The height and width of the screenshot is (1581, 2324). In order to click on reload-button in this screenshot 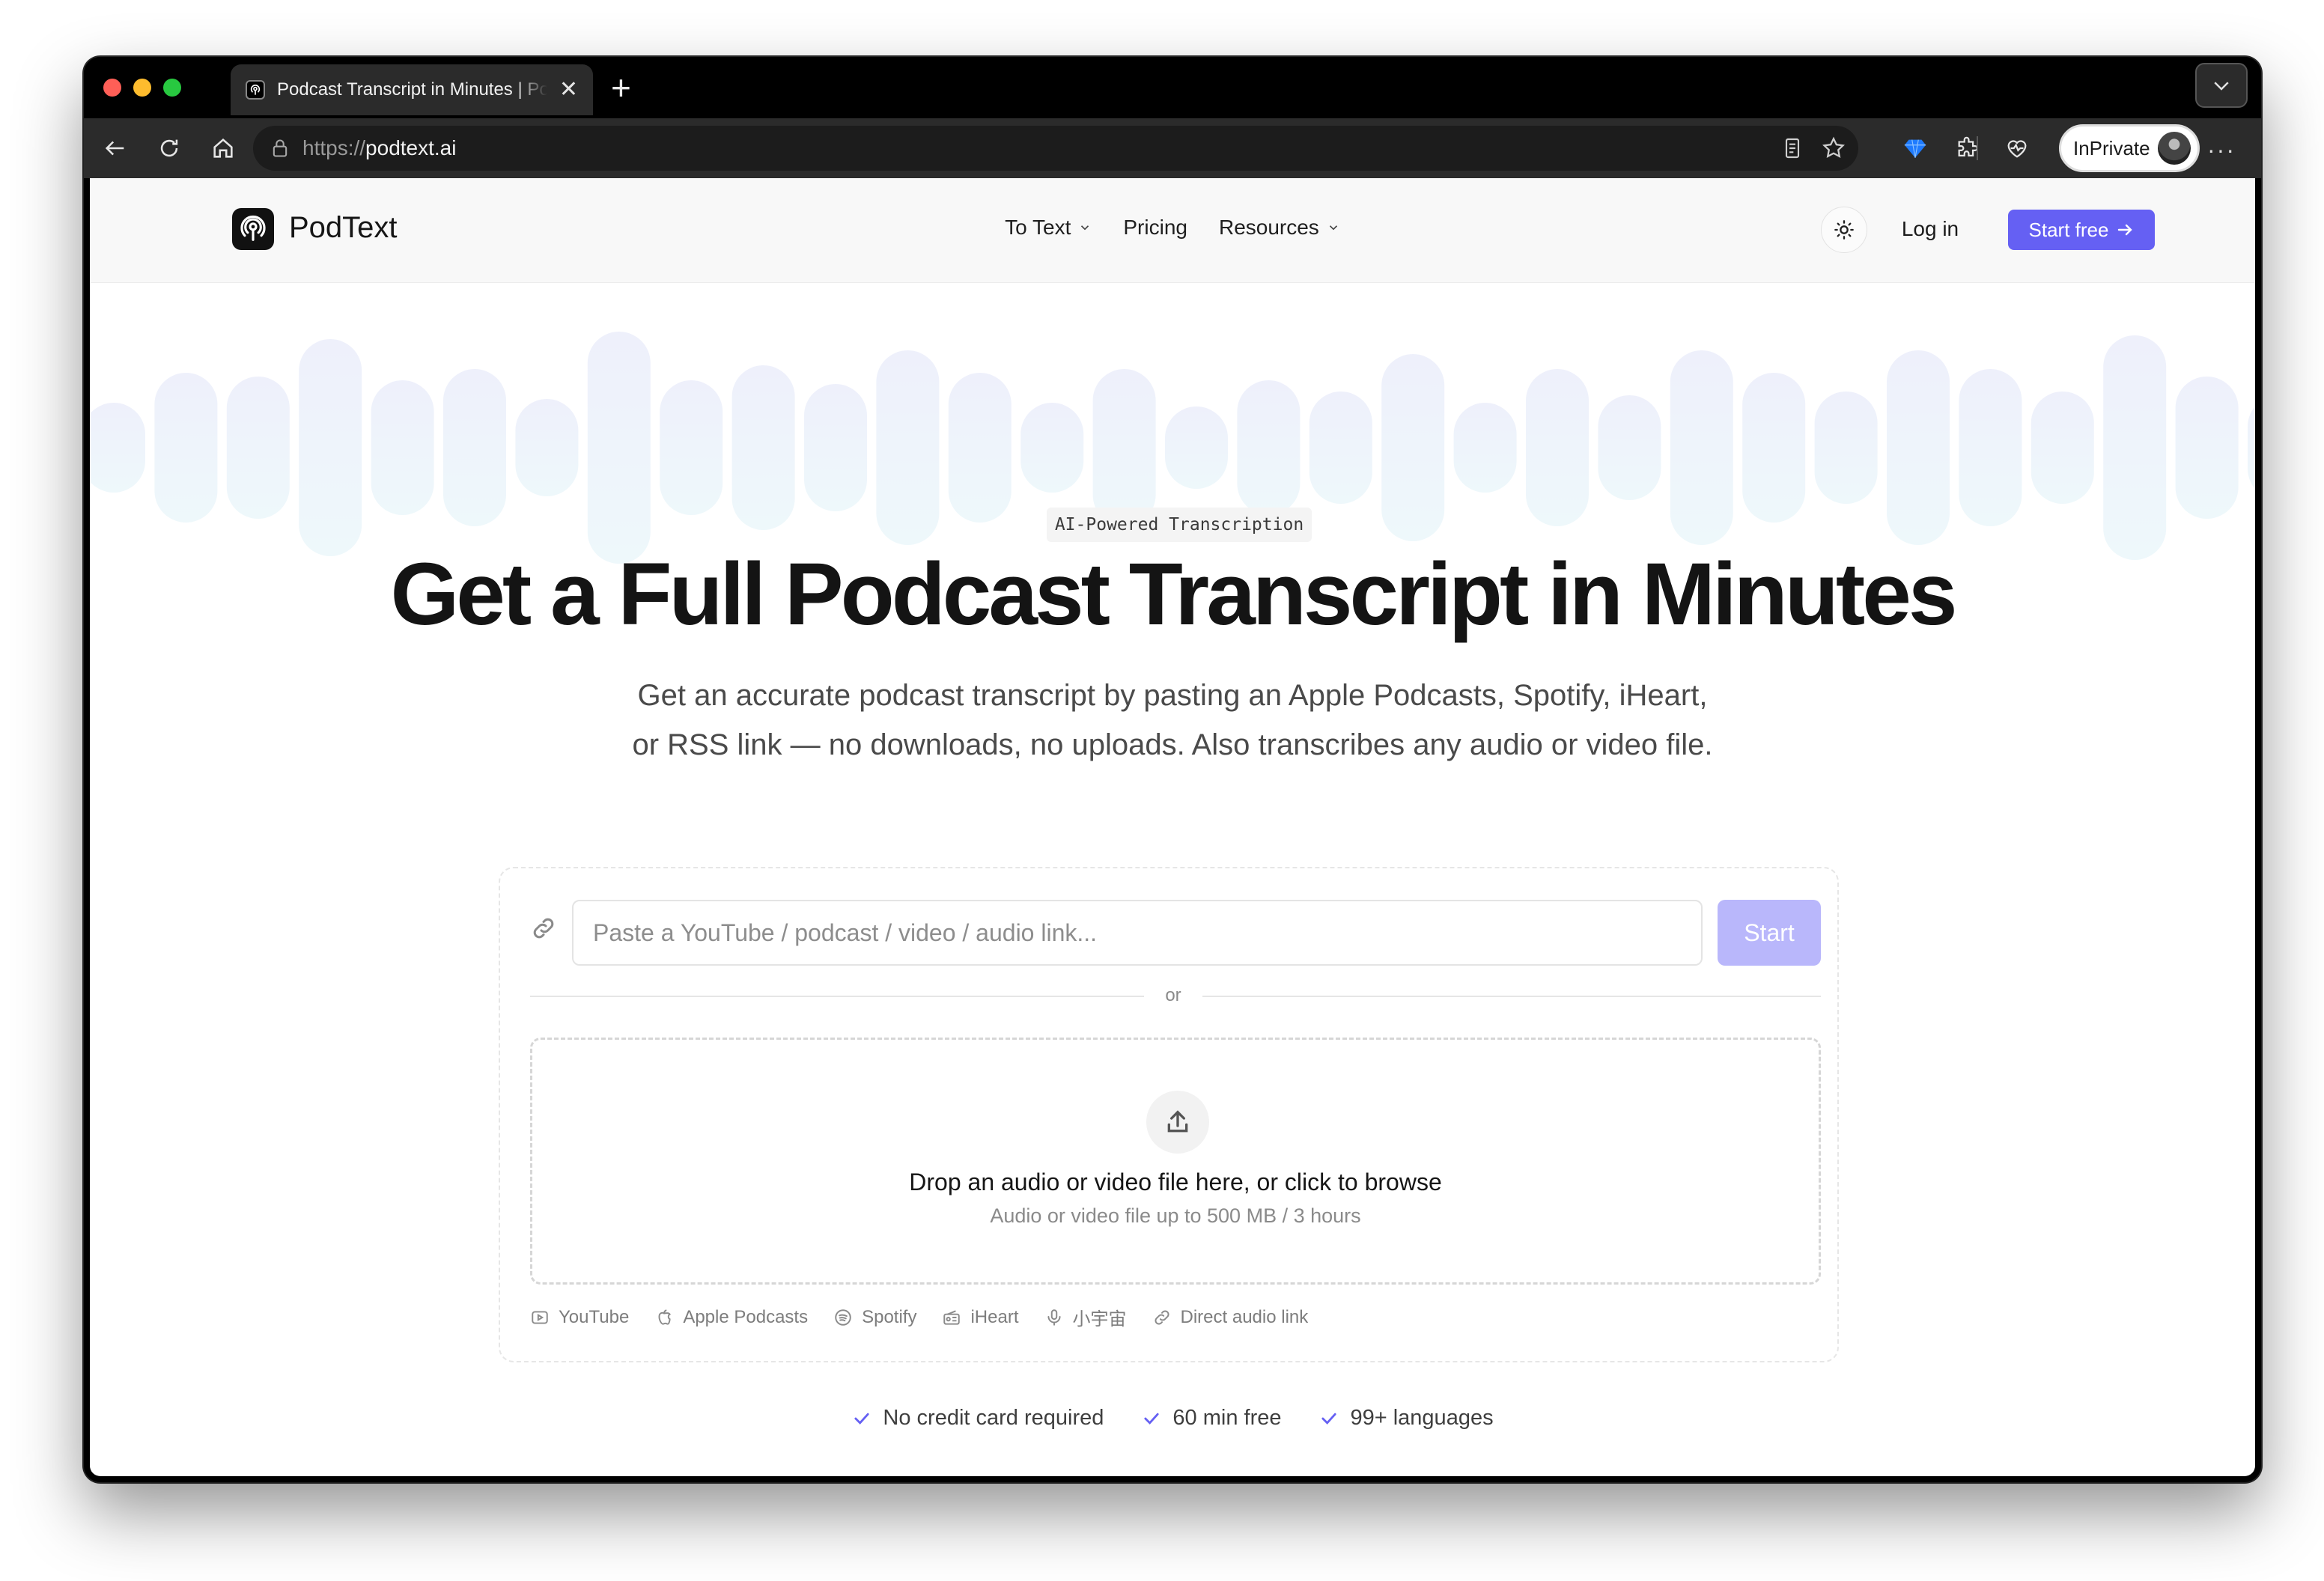, I will do `click(169, 148)`.